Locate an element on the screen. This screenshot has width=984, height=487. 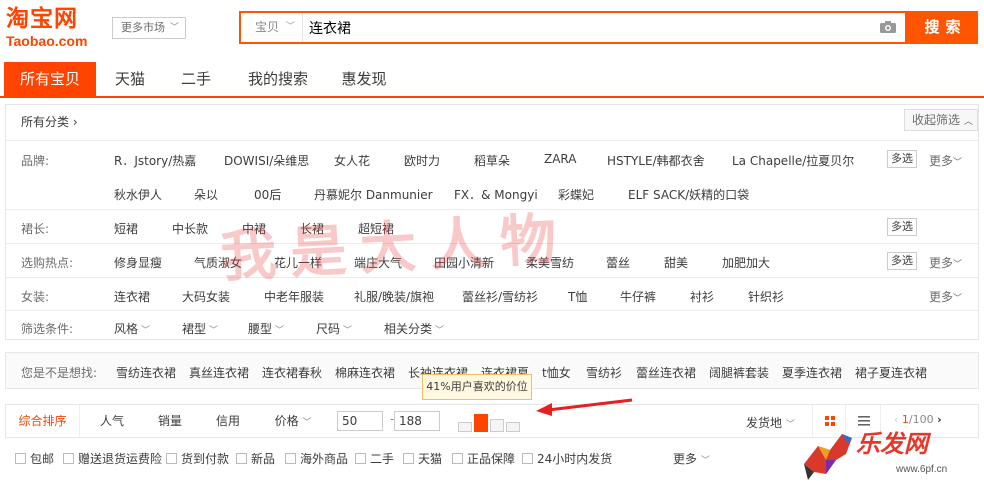
brand-item: HSTYLE/韩都衣舍 is located at coordinates (656, 160).